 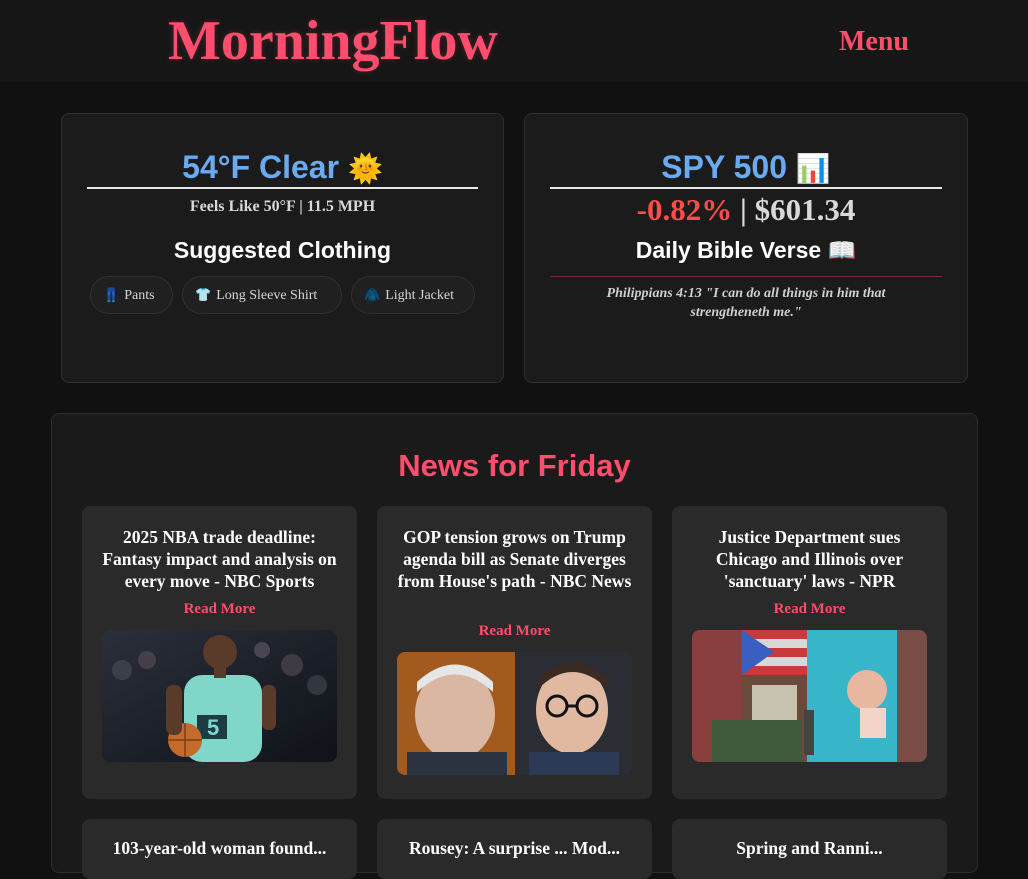 What do you see at coordinates (514, 41) in the screenshot?
I see `top-header: MorningFlow Menu` at bounding box center [514, 41].